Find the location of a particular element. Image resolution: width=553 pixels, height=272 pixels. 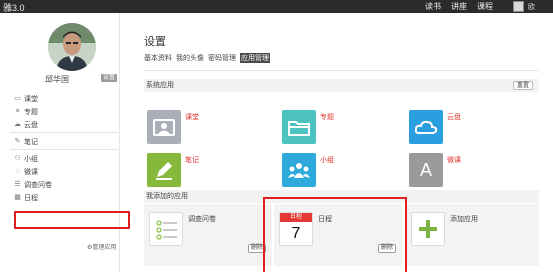

sidebar-item-label: 课堂 is located at coordinates (31, 99).